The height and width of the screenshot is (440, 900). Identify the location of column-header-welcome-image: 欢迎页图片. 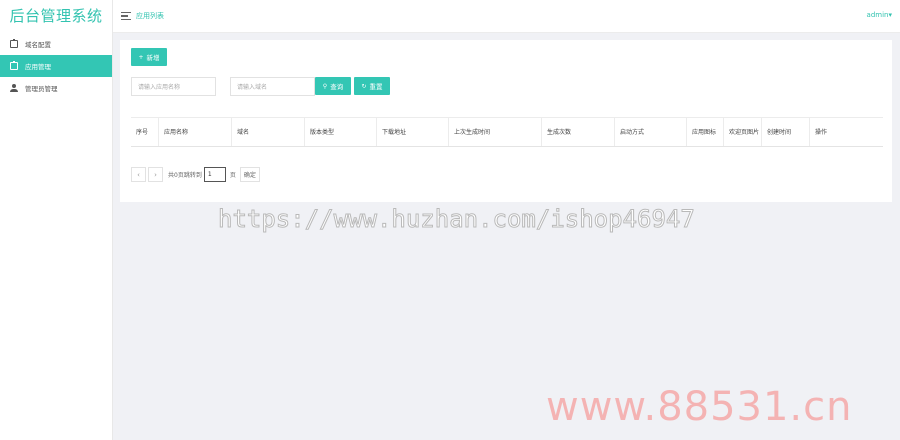
(743, 132).